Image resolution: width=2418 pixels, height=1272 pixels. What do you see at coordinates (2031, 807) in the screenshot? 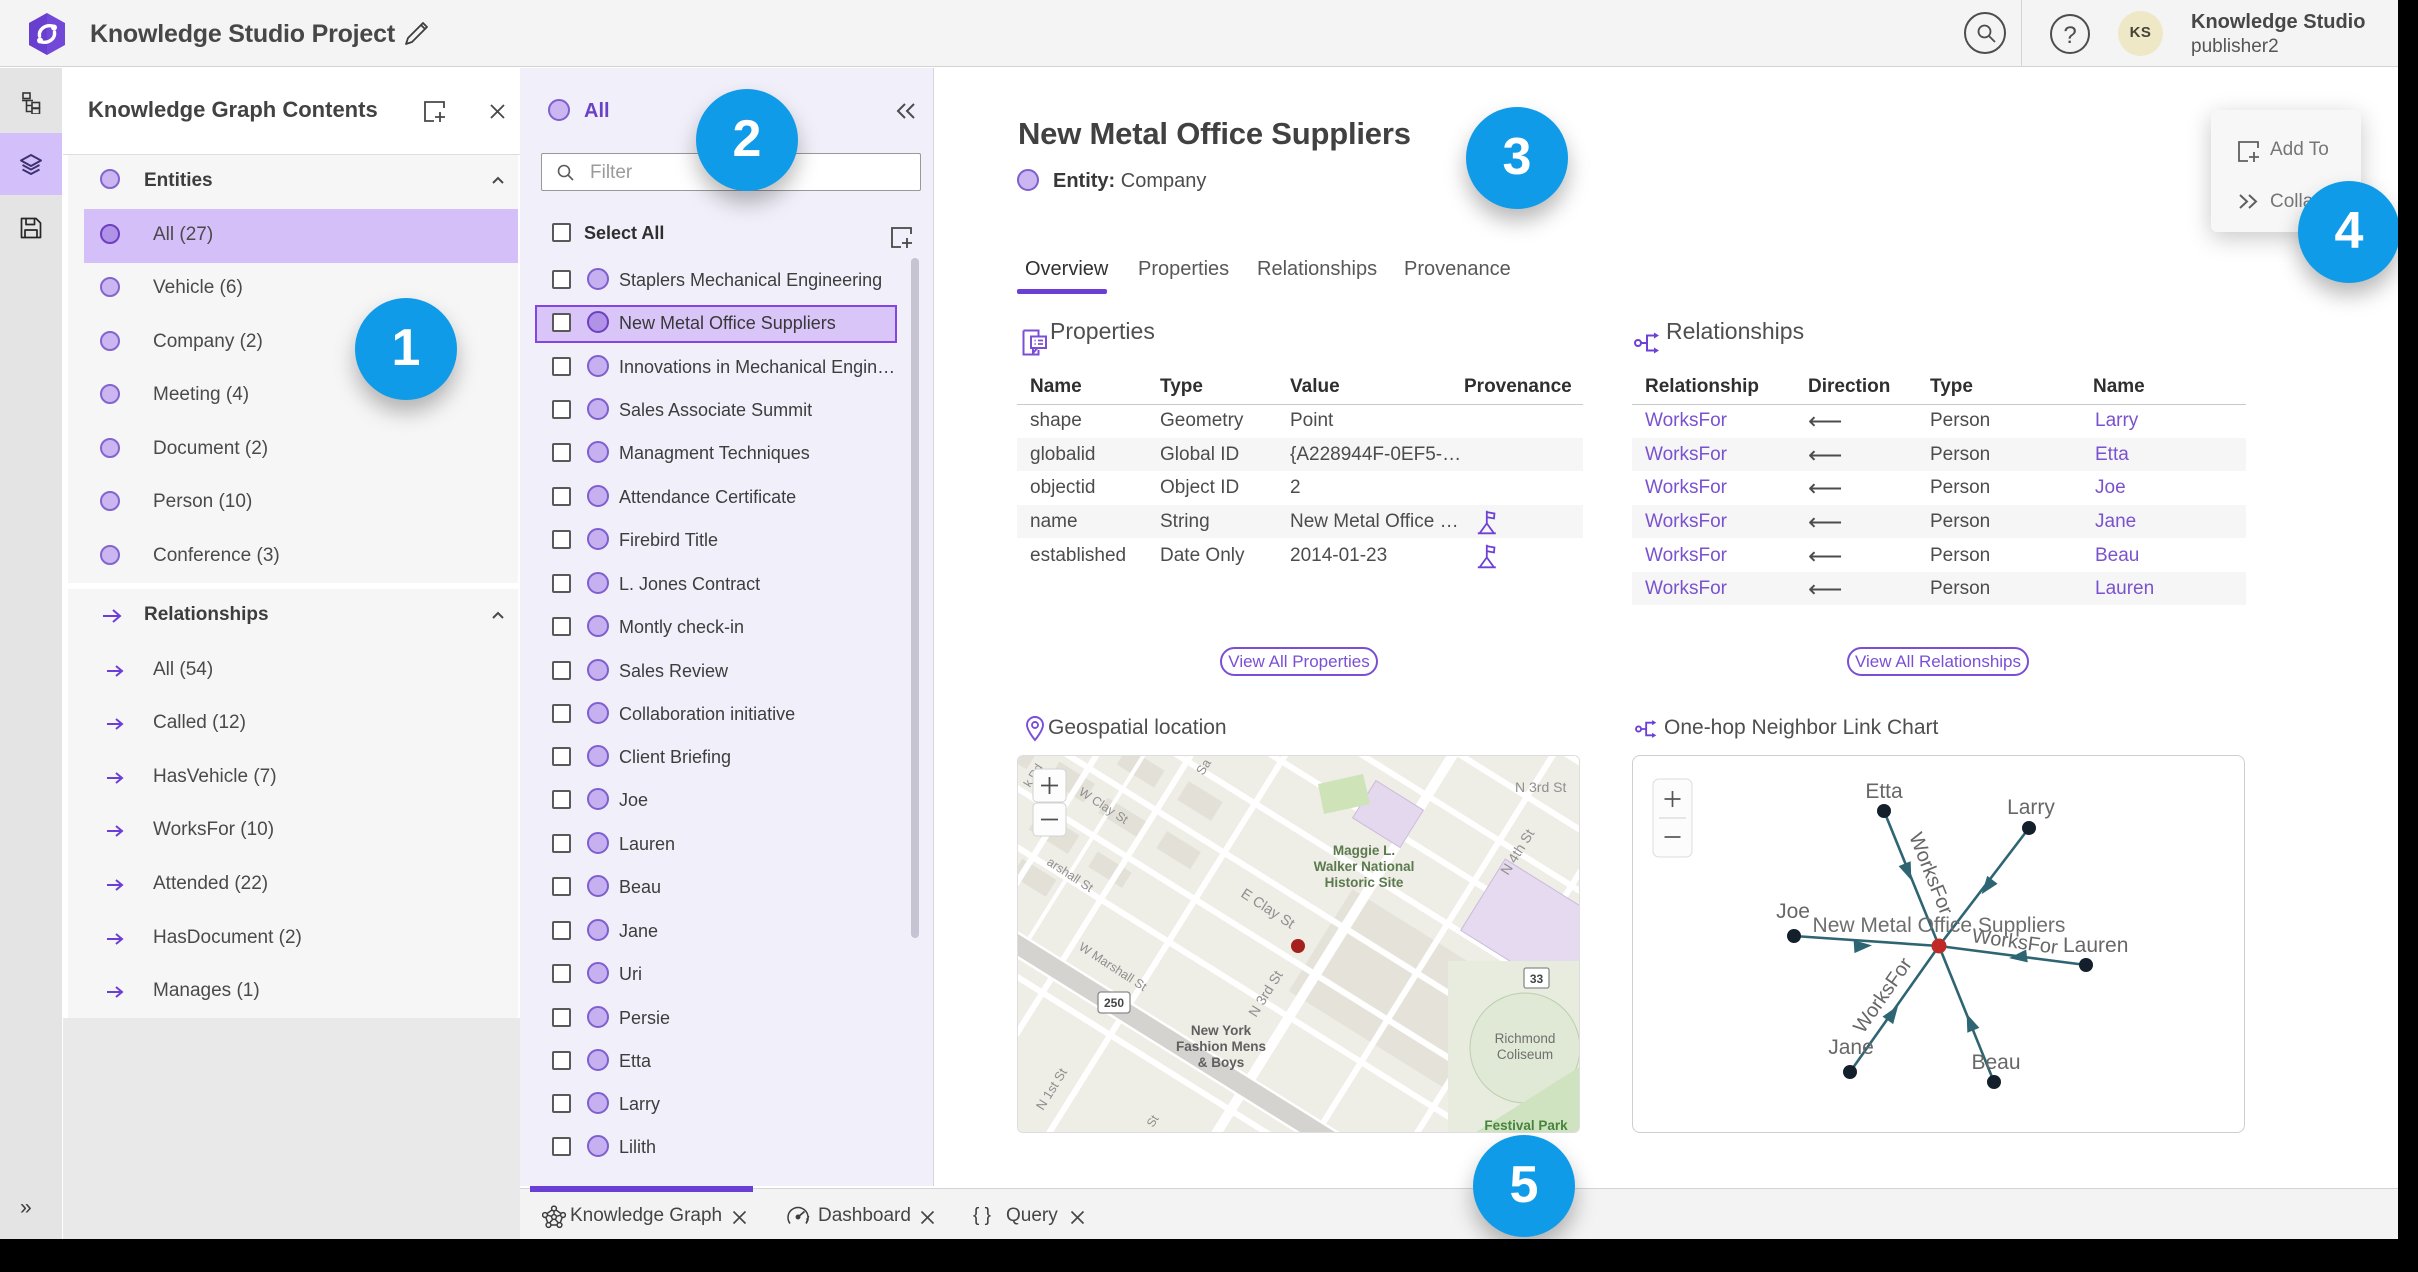
I see `svg-text: Larry` at bounding box center [2031, 807].